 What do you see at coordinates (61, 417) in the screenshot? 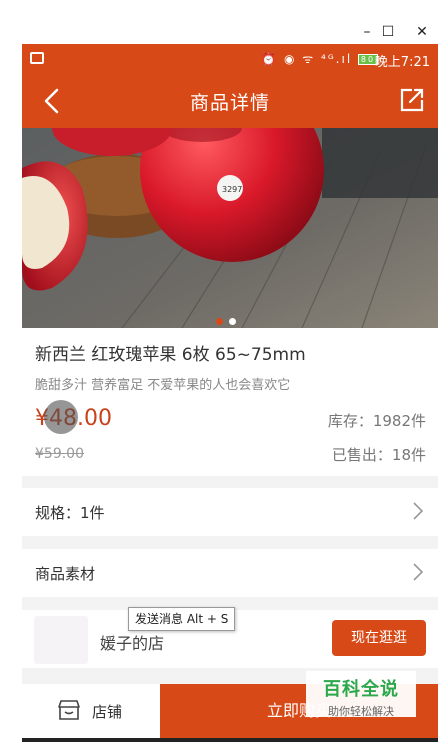
I see `touch-indicator` at bounding box center [61, 417].